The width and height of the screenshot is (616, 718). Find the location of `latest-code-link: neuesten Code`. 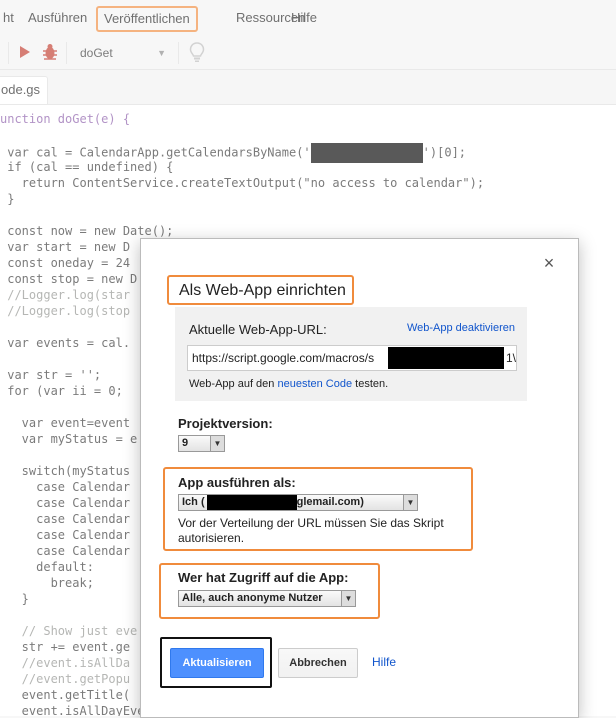

latest-code-link: neuesten Code is located at coordinates (314, 384).